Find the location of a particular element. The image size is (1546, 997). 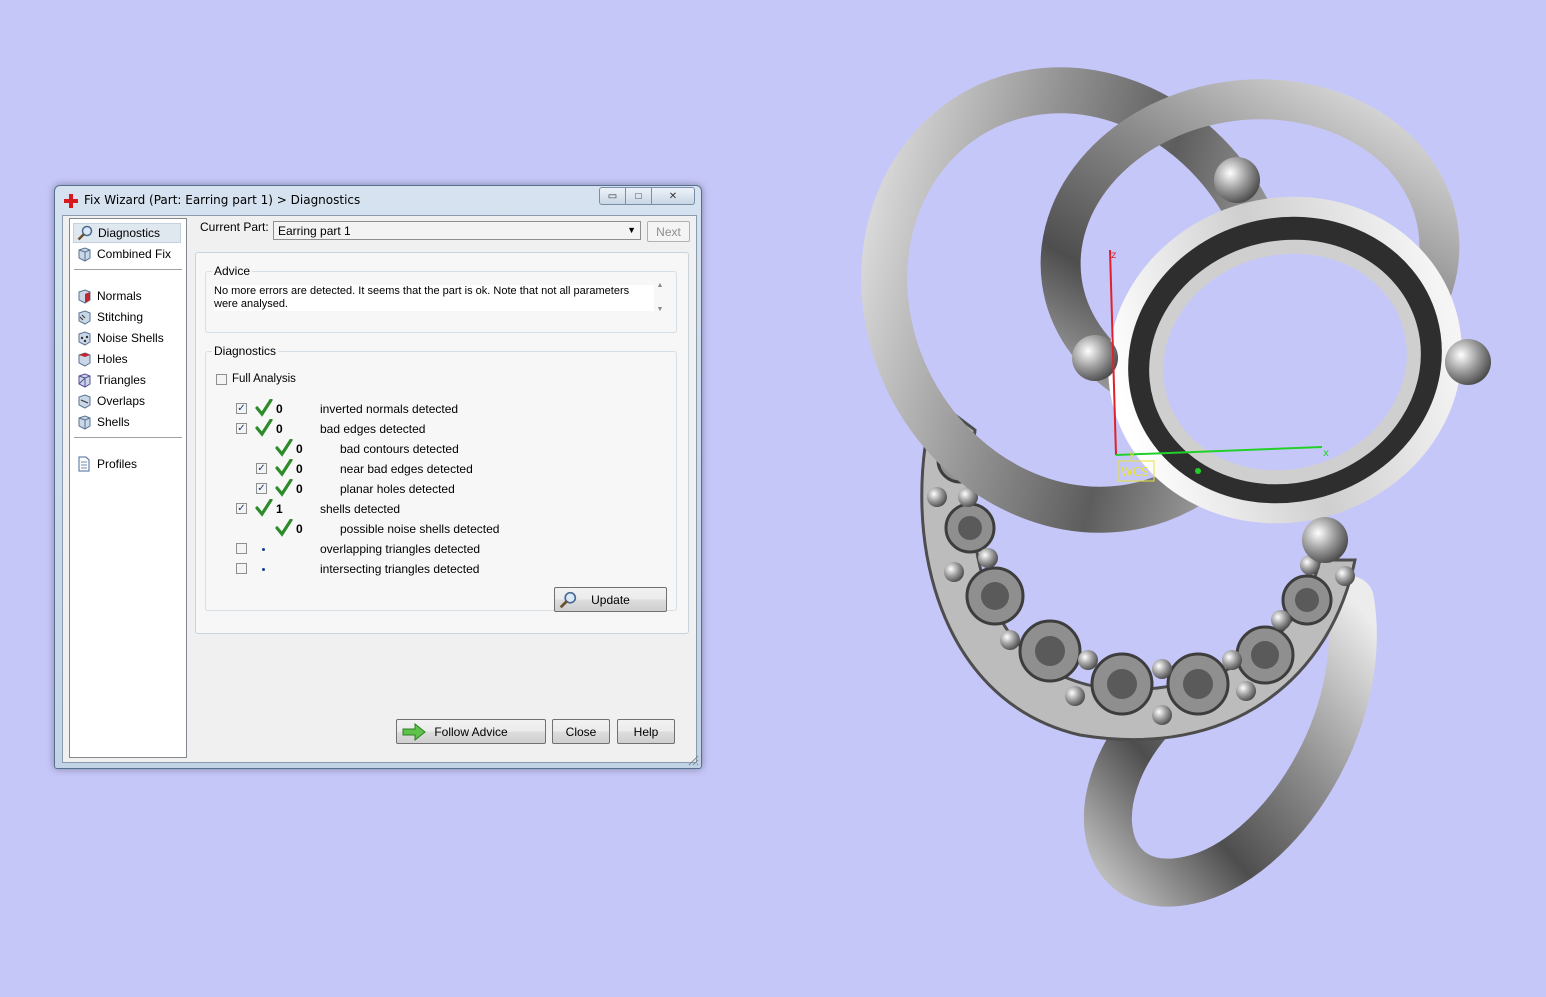

shells-count: 1 is located at coordinates (279, 509).